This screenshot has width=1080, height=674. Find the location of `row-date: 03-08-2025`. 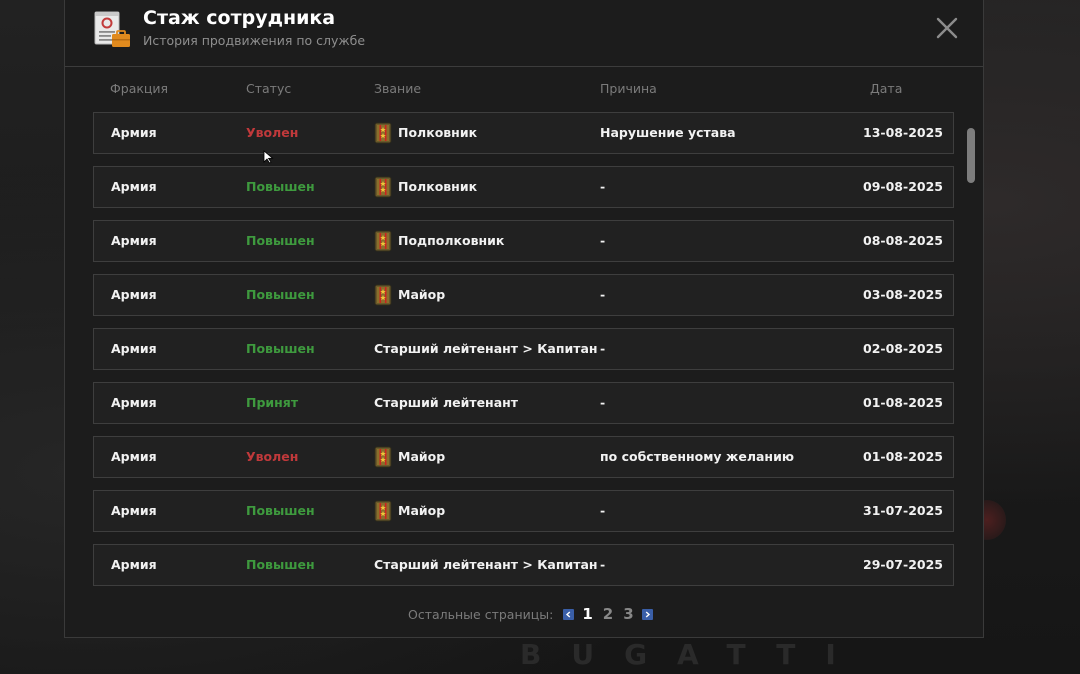

row-date: 03-08-2025 is located at coordinates (903, 294).